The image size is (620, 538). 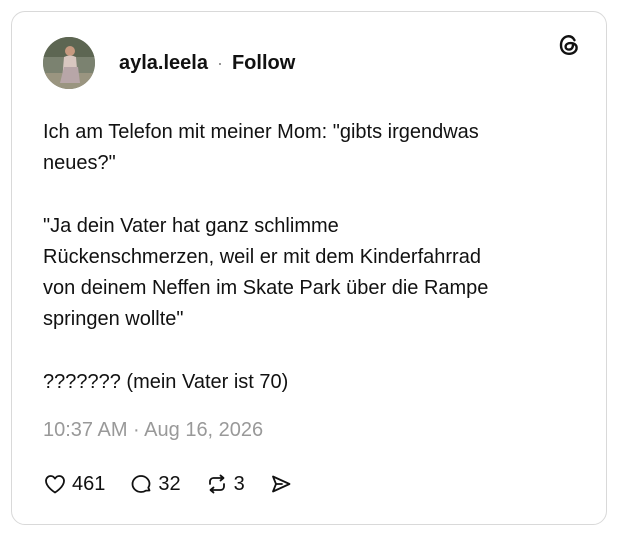 What do you see at coordinates (239, 483) in the screenshot?
I see `repost-count: 3` at bounding box center [239, 483].